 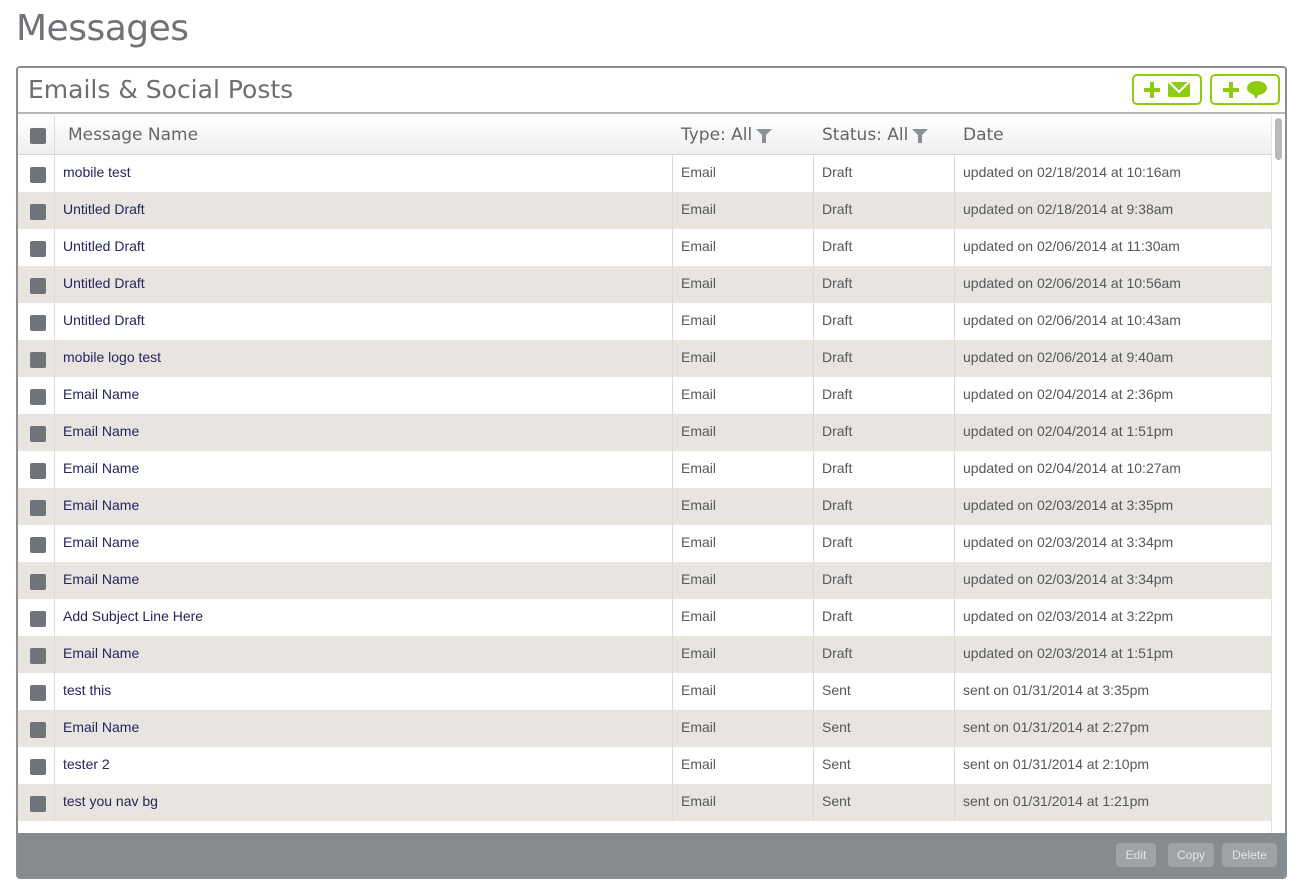 What do you see at coordinates (717, 135) in the screenshot?
I see `type-filter-label: Type: All` at bounding box center [717, 135].